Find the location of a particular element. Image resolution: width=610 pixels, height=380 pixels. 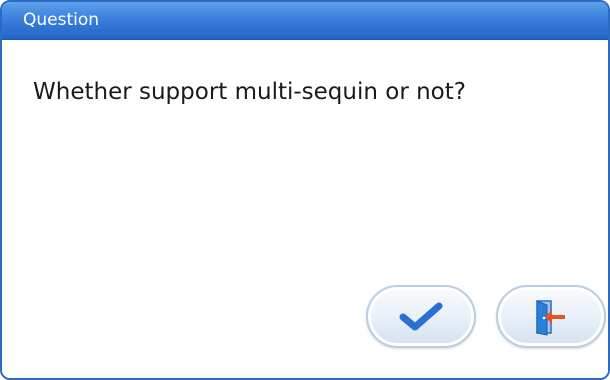

confirm-button is located at coordinates (421, 316).